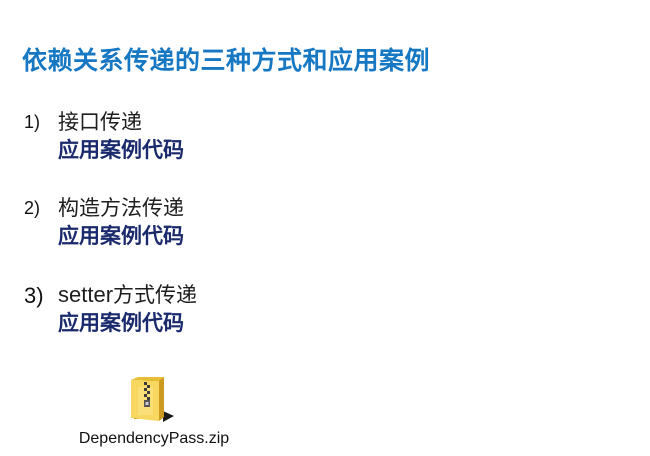 Image resolution: width=650 pixels, height=456 pixels. Describe the element at coordinates (226, 60) in the screenshot. I see `page-title: 依赖关系传递的三种方式和应用案例` at that location.